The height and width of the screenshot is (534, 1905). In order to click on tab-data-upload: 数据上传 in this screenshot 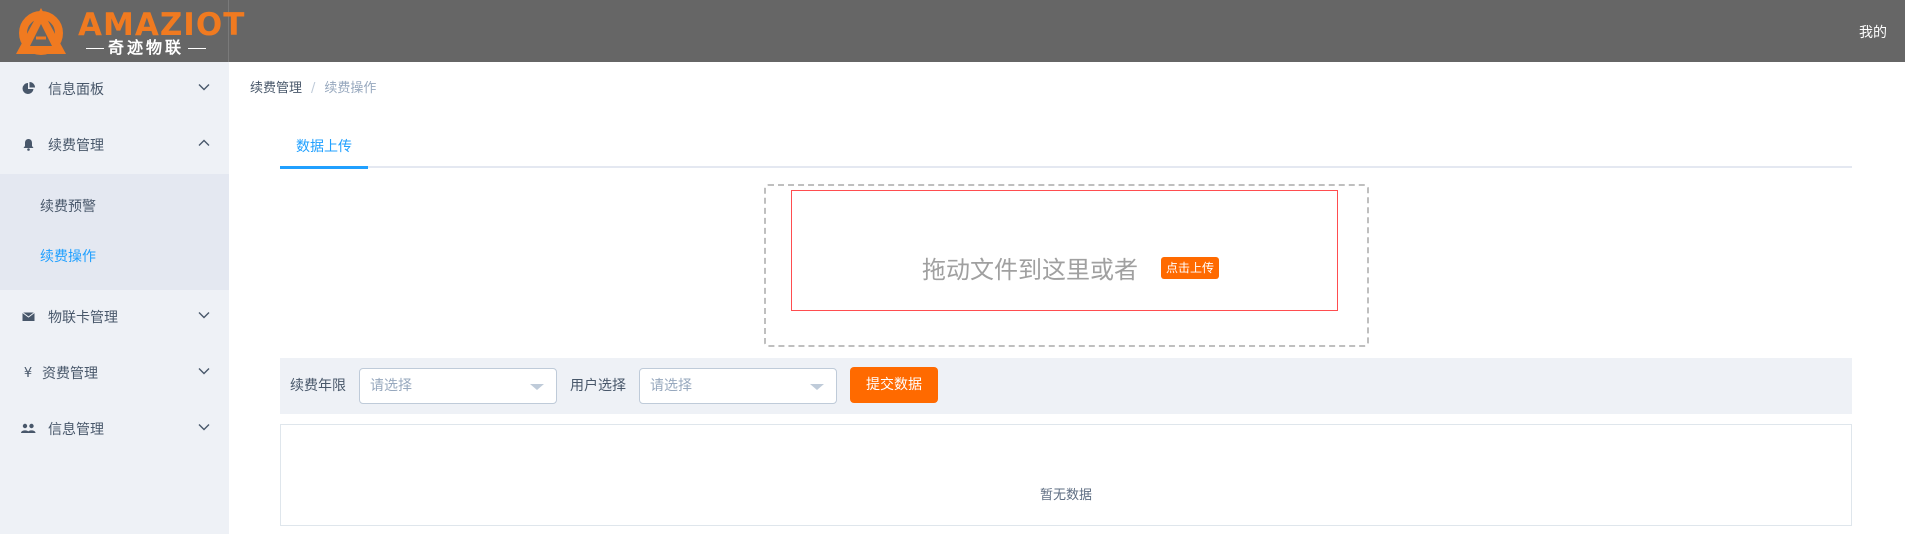, I will do `click(324, 150)`.